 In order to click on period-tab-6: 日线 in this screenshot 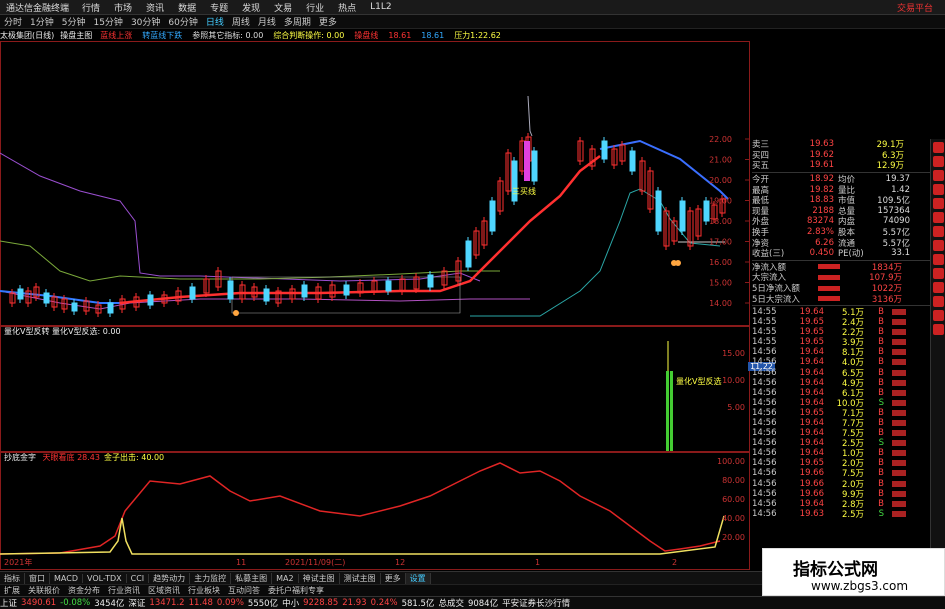, I will do `click(215, 21)`.